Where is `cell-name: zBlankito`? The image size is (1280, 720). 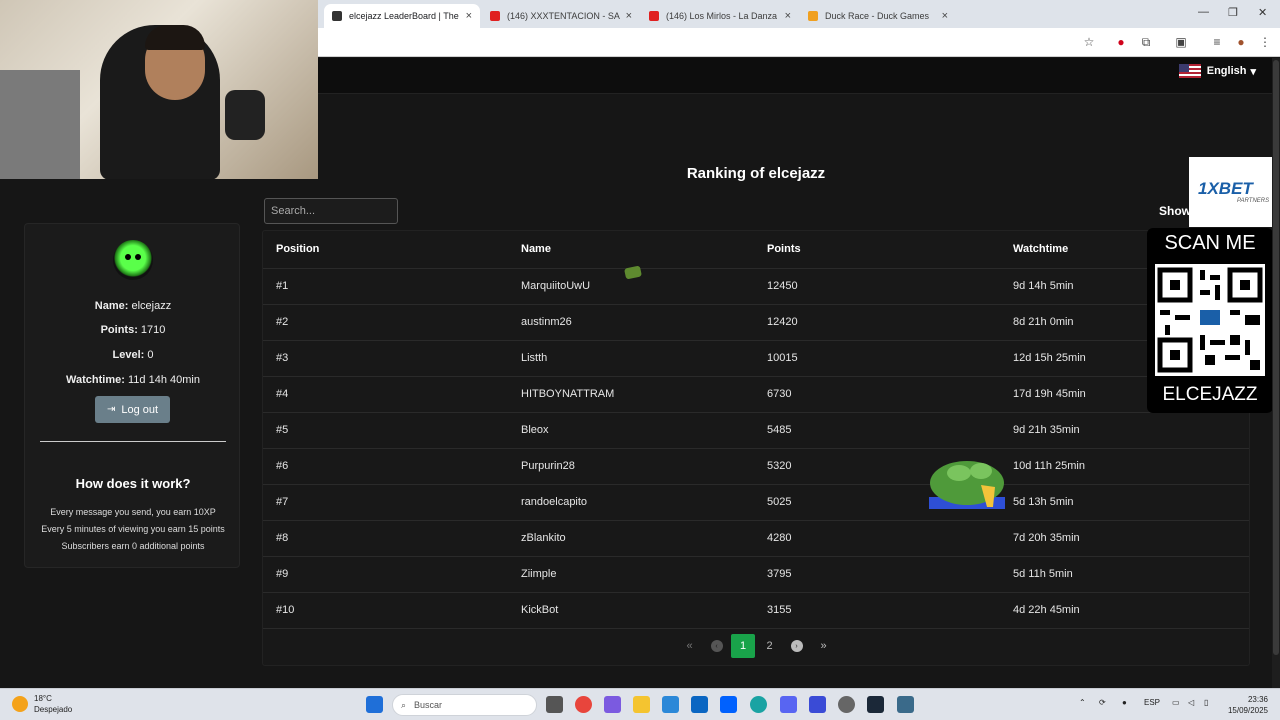
cell-name: zBlankito is located at coordinates (631, 538).